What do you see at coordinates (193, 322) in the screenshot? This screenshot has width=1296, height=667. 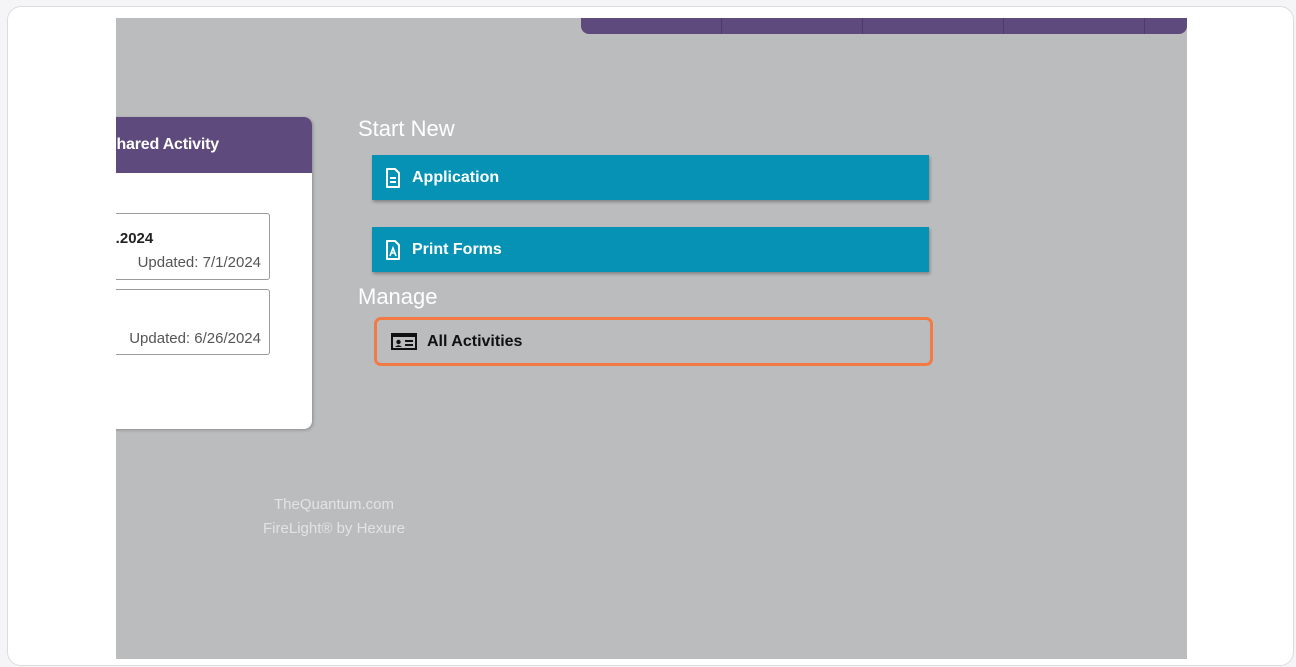 I see `shared-activity-item: Updated: 6/26/2024` at bounding box center [193, 322].